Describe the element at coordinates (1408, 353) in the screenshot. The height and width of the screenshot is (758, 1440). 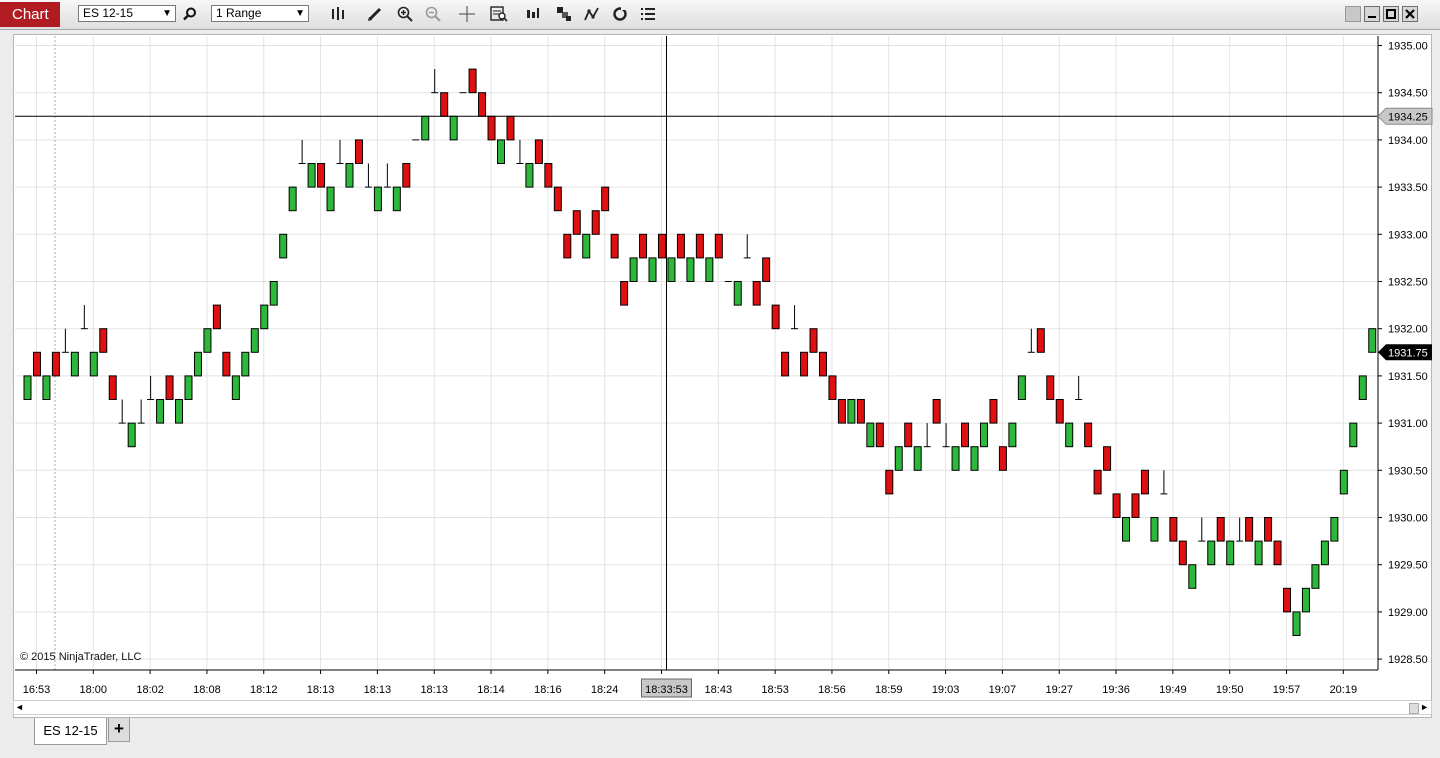
I see `last-price-label: 1931.75` at that location.